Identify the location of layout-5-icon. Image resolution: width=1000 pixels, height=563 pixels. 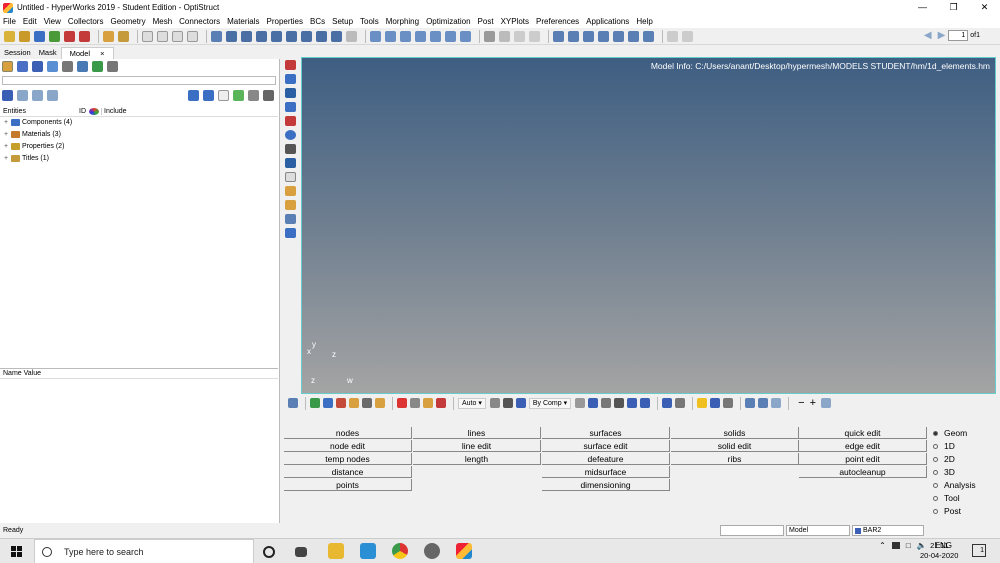
(618, 36).